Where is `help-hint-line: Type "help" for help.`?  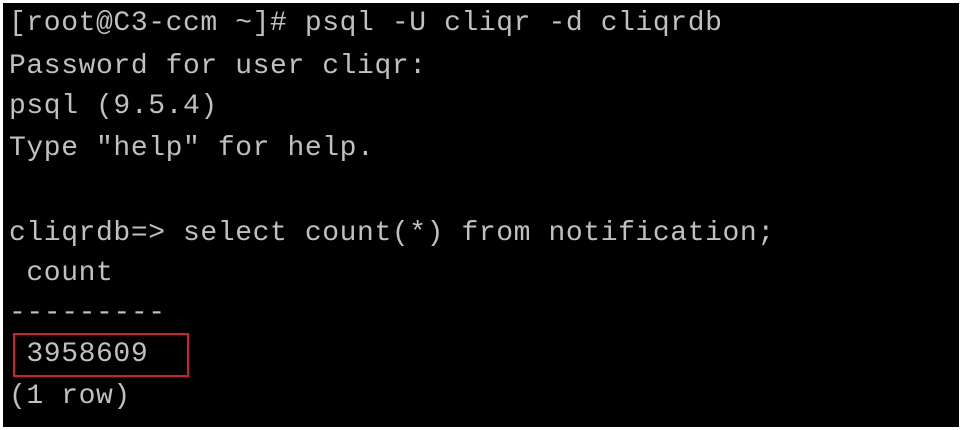 help-hint-line: Type "help" for help. is located at coordinates (192, 148).